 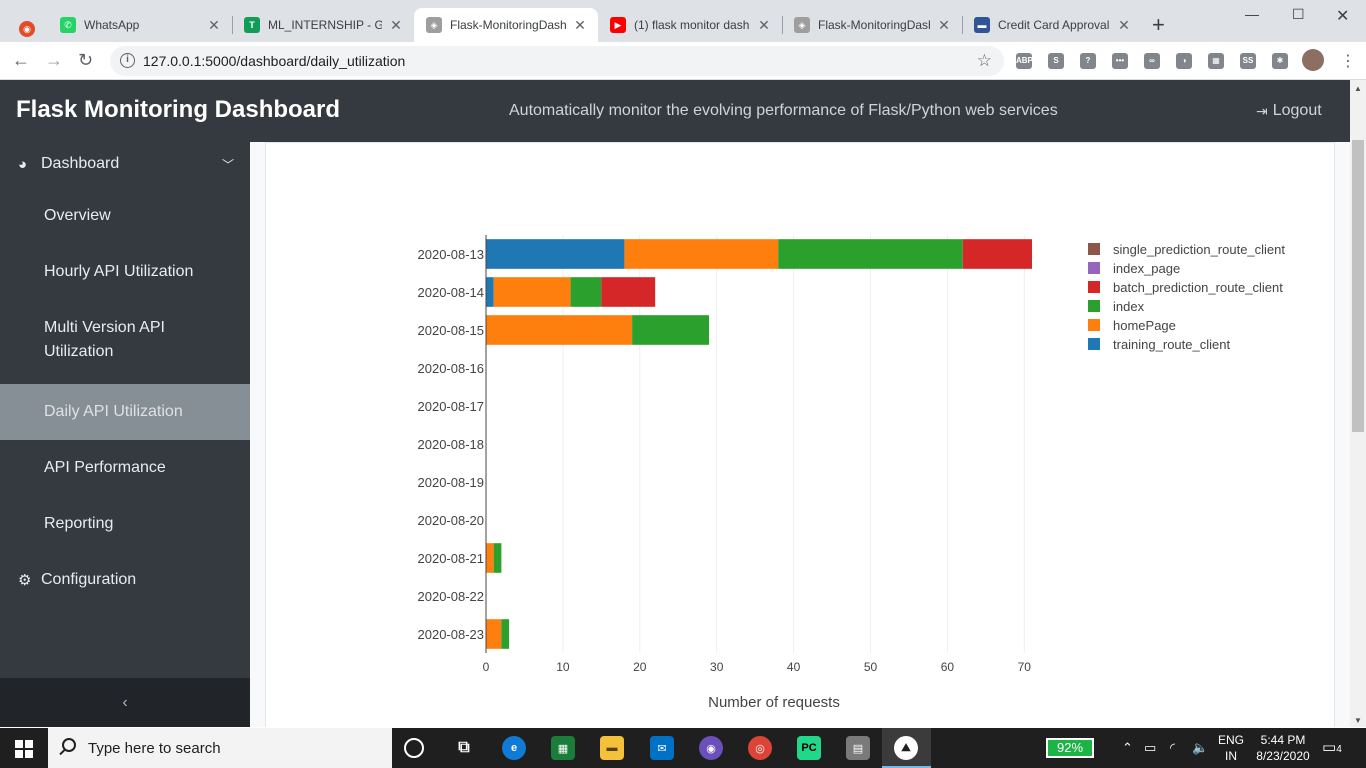 What do you see at coordinates (1199, 249) in the screenshot?
I see `legend-label: single_prediction_route_client` at bounding box center [1199, 249].